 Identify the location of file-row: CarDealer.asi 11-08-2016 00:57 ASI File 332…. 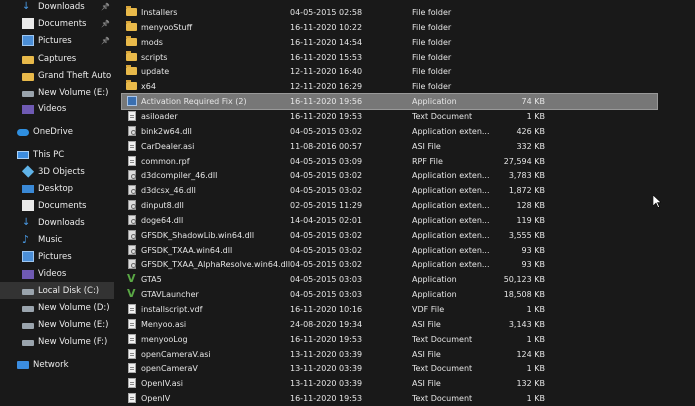
(389, 146).